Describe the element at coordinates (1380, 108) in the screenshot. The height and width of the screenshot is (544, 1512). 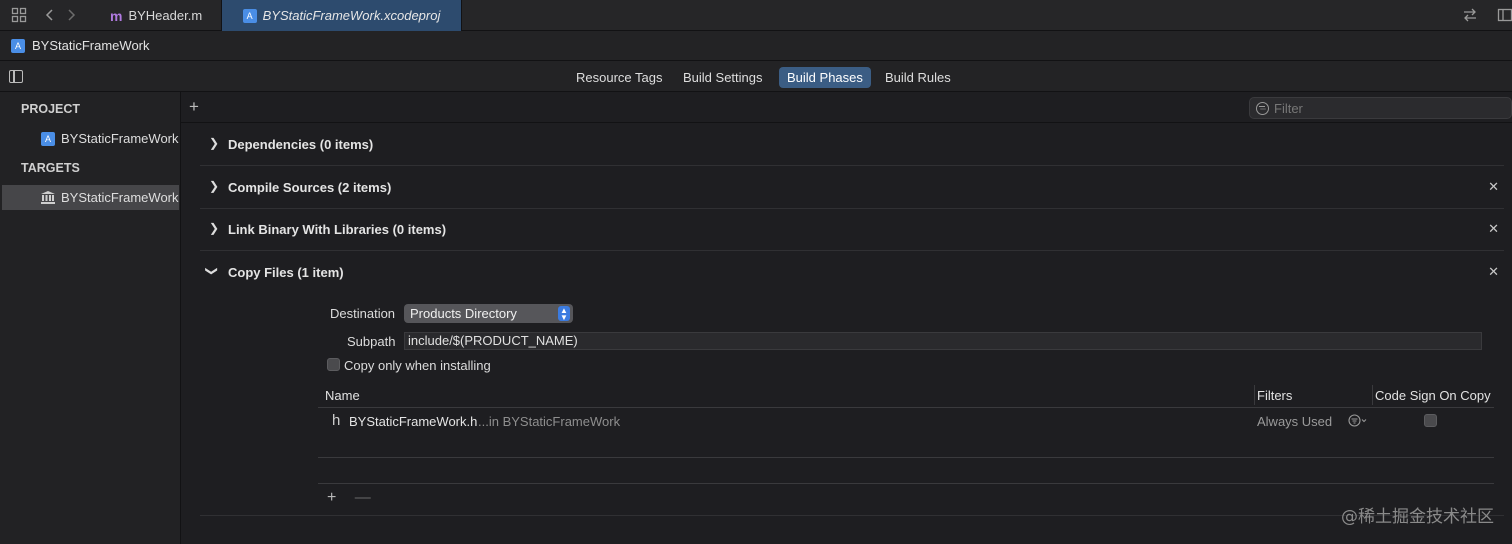
I see `filter-field: Filter` at that location.